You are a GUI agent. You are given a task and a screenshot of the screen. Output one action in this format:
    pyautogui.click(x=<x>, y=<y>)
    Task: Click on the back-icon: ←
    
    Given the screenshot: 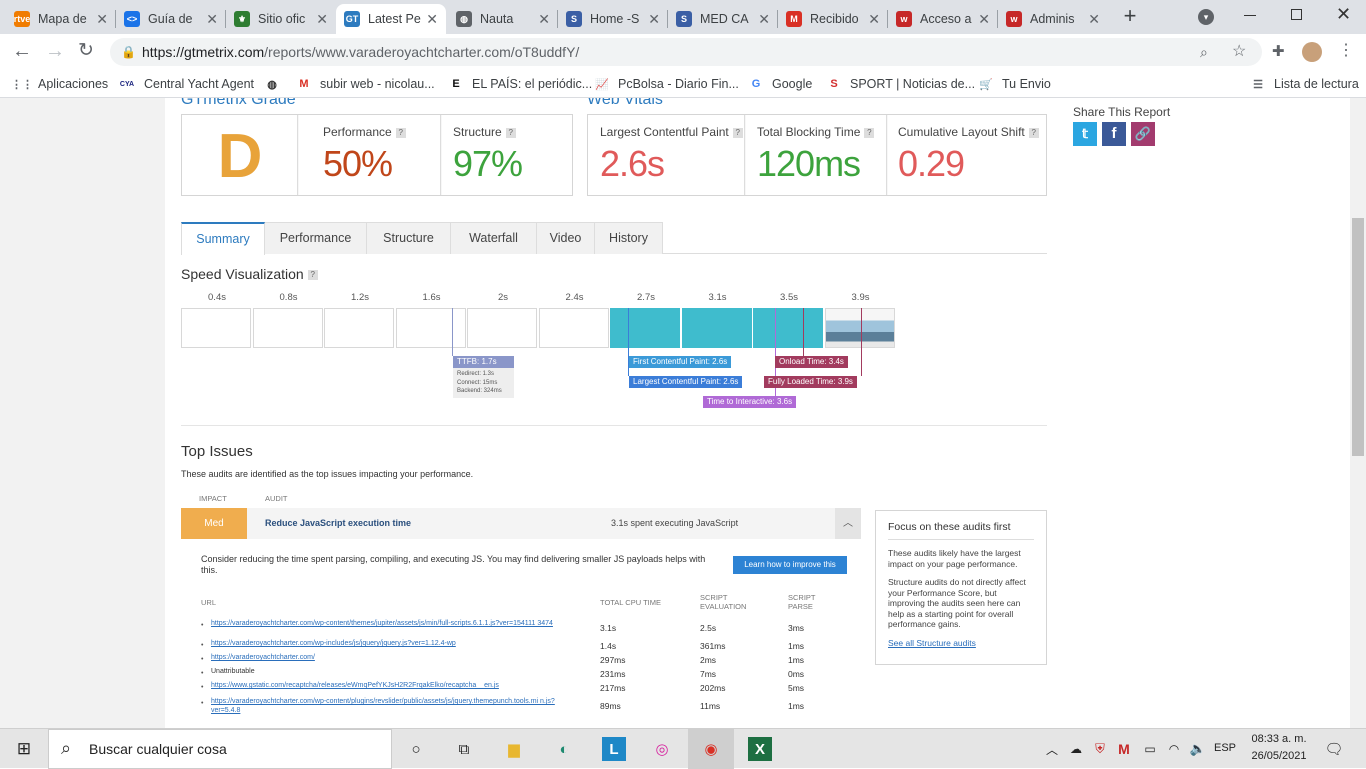 What is the action you would take?
    pyautogui.click(x=22, y=51)
    